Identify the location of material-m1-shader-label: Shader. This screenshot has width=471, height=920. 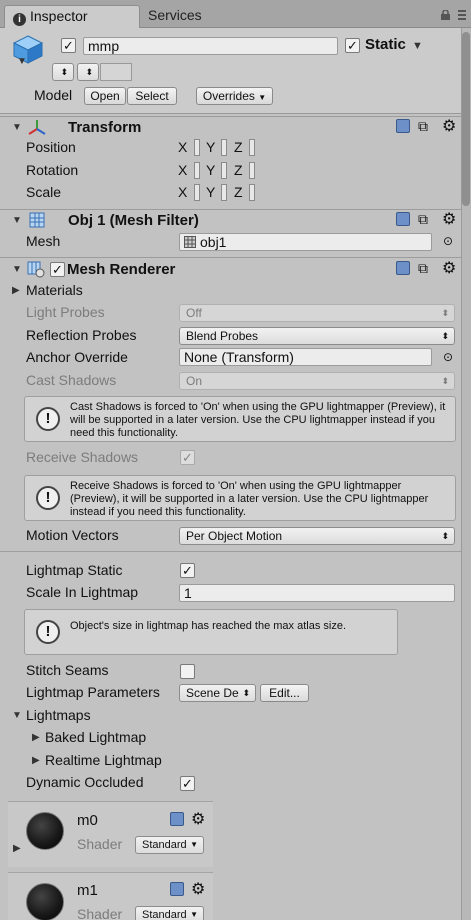
(100, 913).